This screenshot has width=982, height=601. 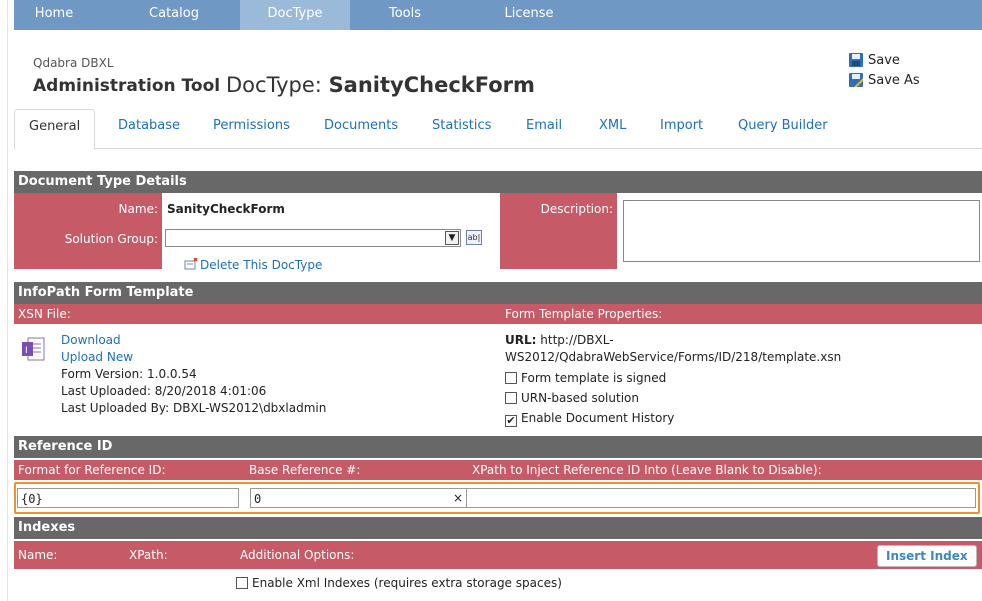 I want to click on form-version: Form Version: 1.0.0.54, so click(x=129, y=374).